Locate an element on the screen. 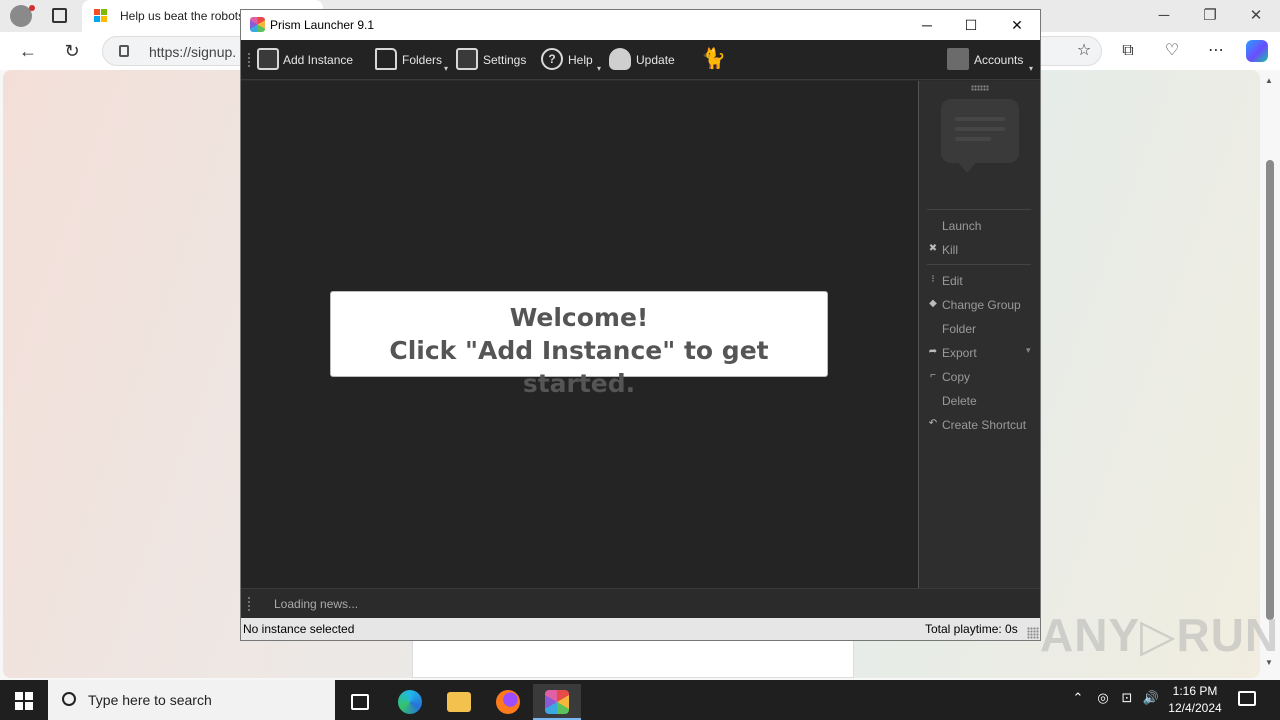  page-scrollbar: ▲ ▼ is located at coordinates (1270, 373).